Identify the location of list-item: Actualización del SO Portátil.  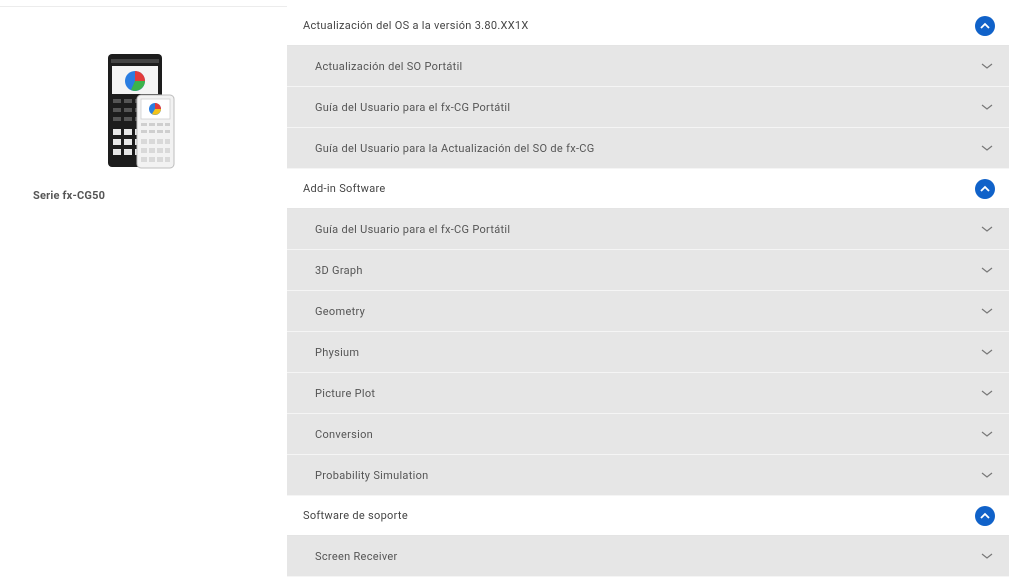
(648, 66).